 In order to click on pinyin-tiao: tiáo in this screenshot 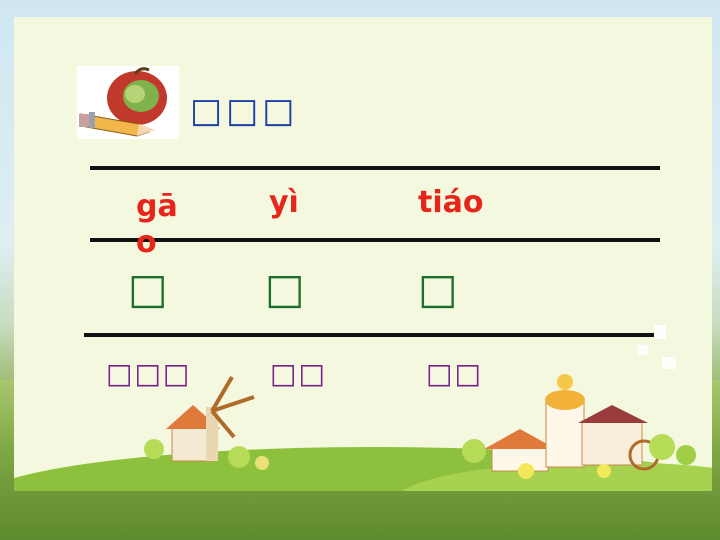, I will do `click(451, 202)`.